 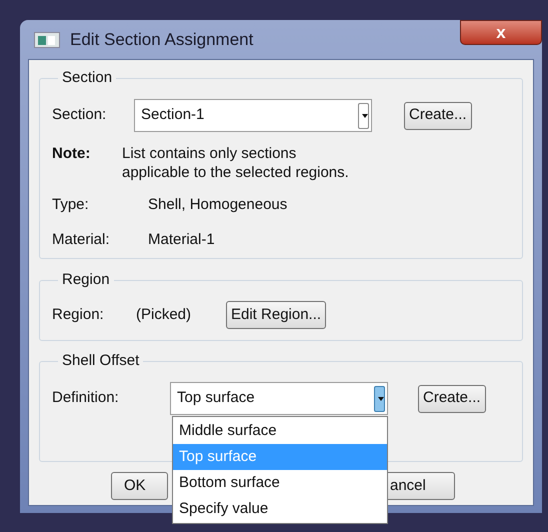 I want to click on field-label: Section:, so click(x=80, y=115).